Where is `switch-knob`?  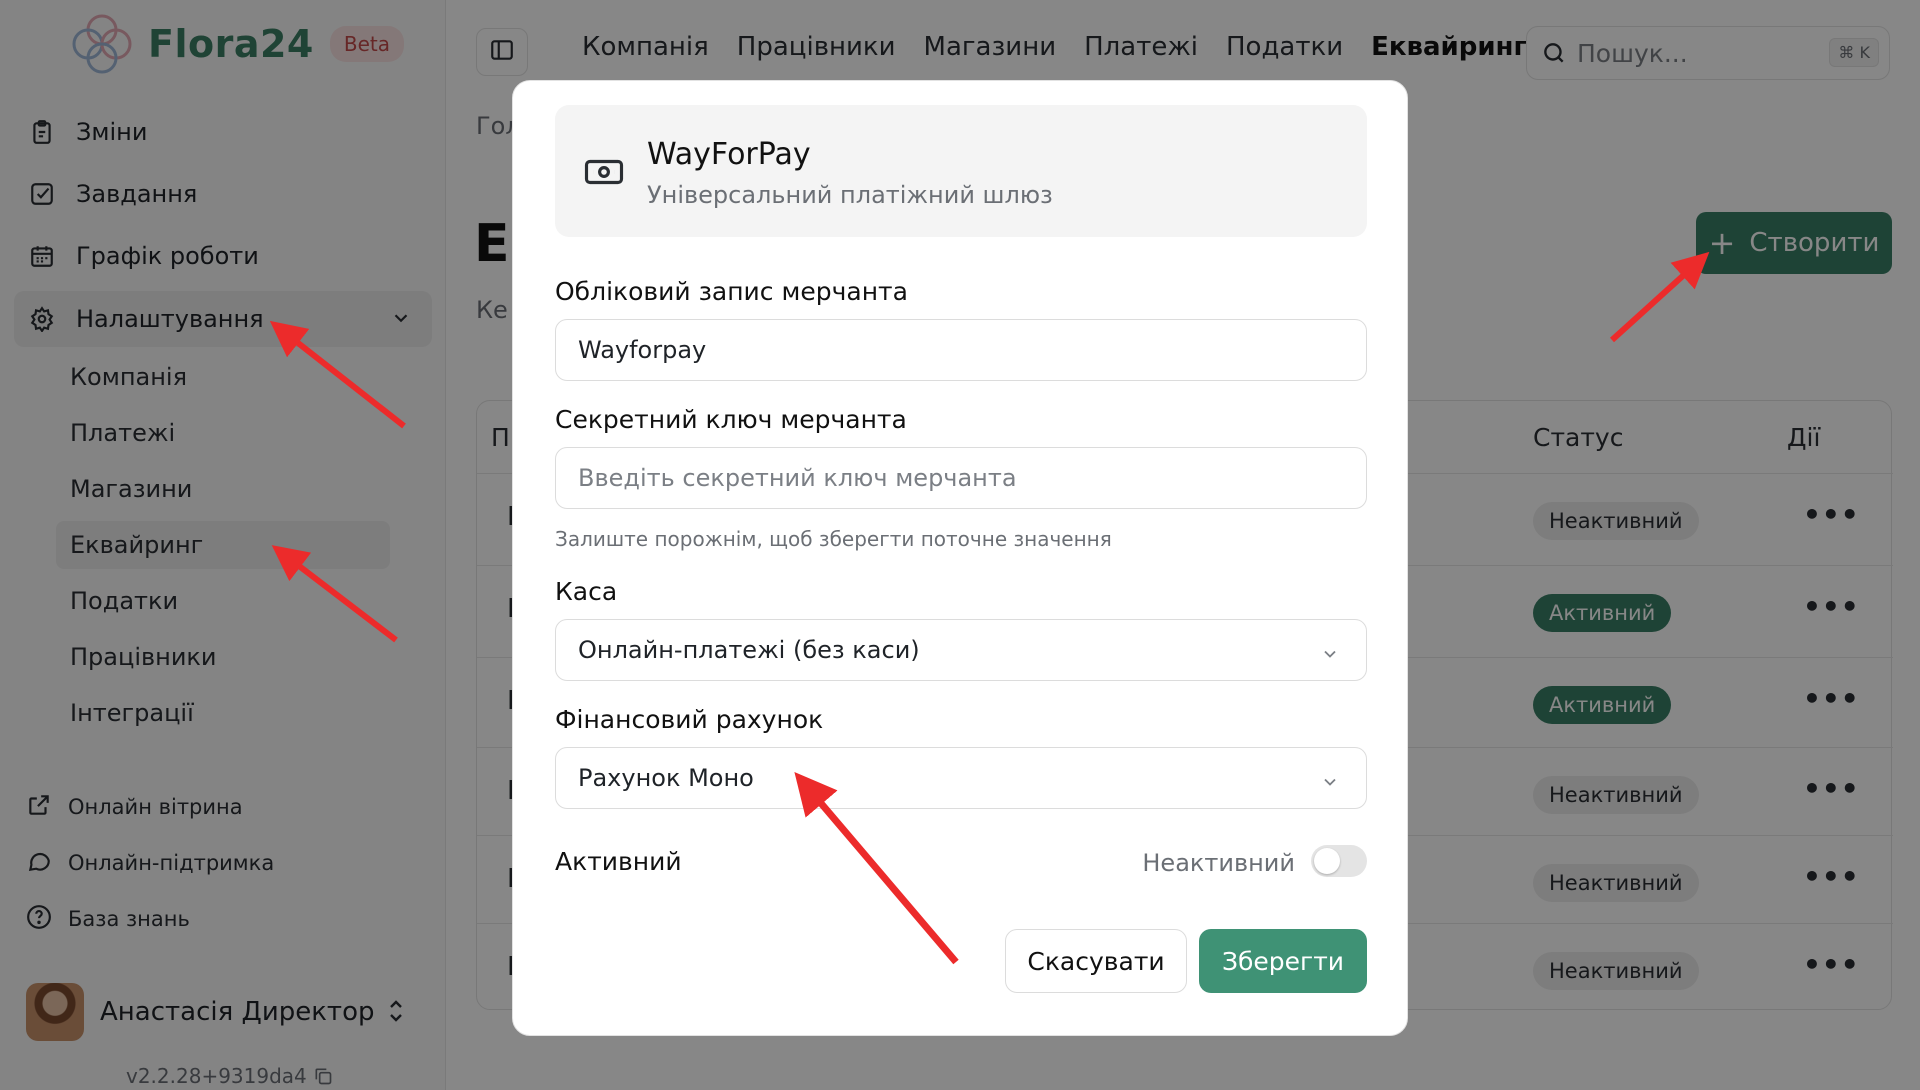
switch-knob is located at coordinates (1327, 861).